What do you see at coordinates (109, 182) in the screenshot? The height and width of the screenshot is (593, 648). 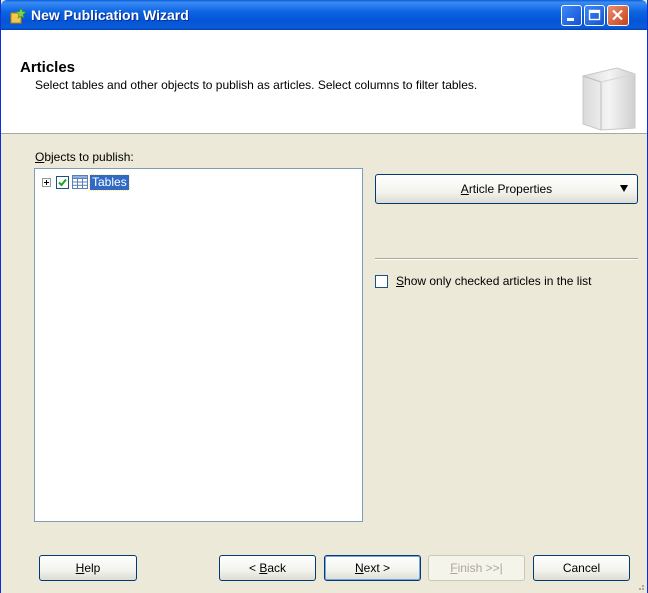 I see `tree-node-label: Tables` at bounding box center [109, 182].